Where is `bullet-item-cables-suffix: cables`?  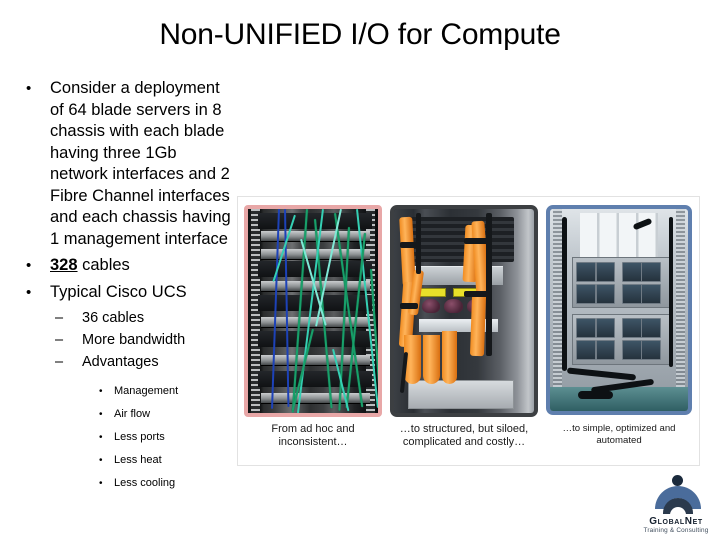 bullet-item-cables-suffix: cables is located at coordinates (103, 265).